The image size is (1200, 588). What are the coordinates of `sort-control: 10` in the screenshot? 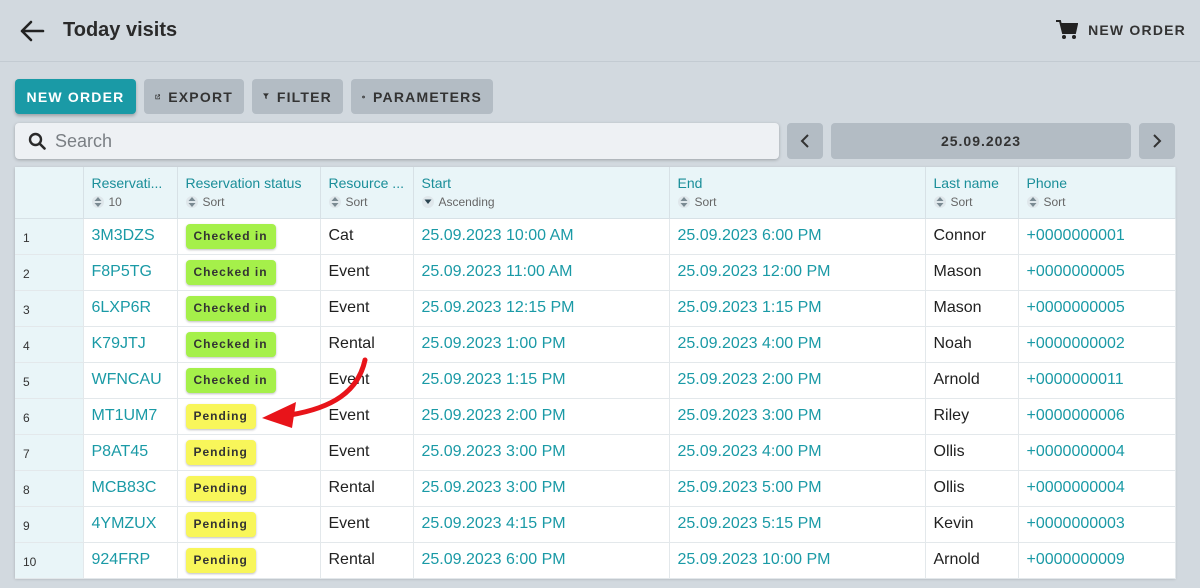 It's located at (130, 202).